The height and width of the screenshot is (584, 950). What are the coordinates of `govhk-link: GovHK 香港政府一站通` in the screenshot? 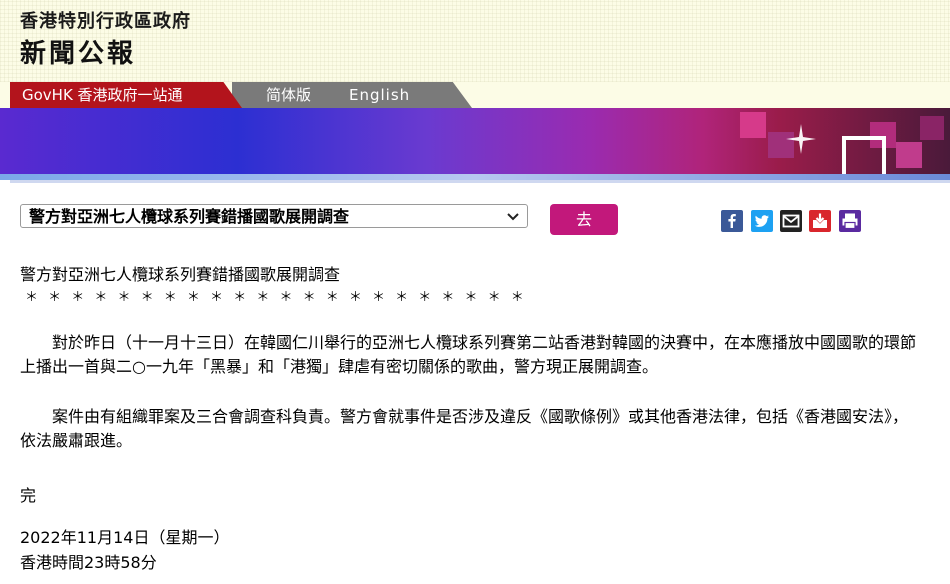 It's located at (126, 95).